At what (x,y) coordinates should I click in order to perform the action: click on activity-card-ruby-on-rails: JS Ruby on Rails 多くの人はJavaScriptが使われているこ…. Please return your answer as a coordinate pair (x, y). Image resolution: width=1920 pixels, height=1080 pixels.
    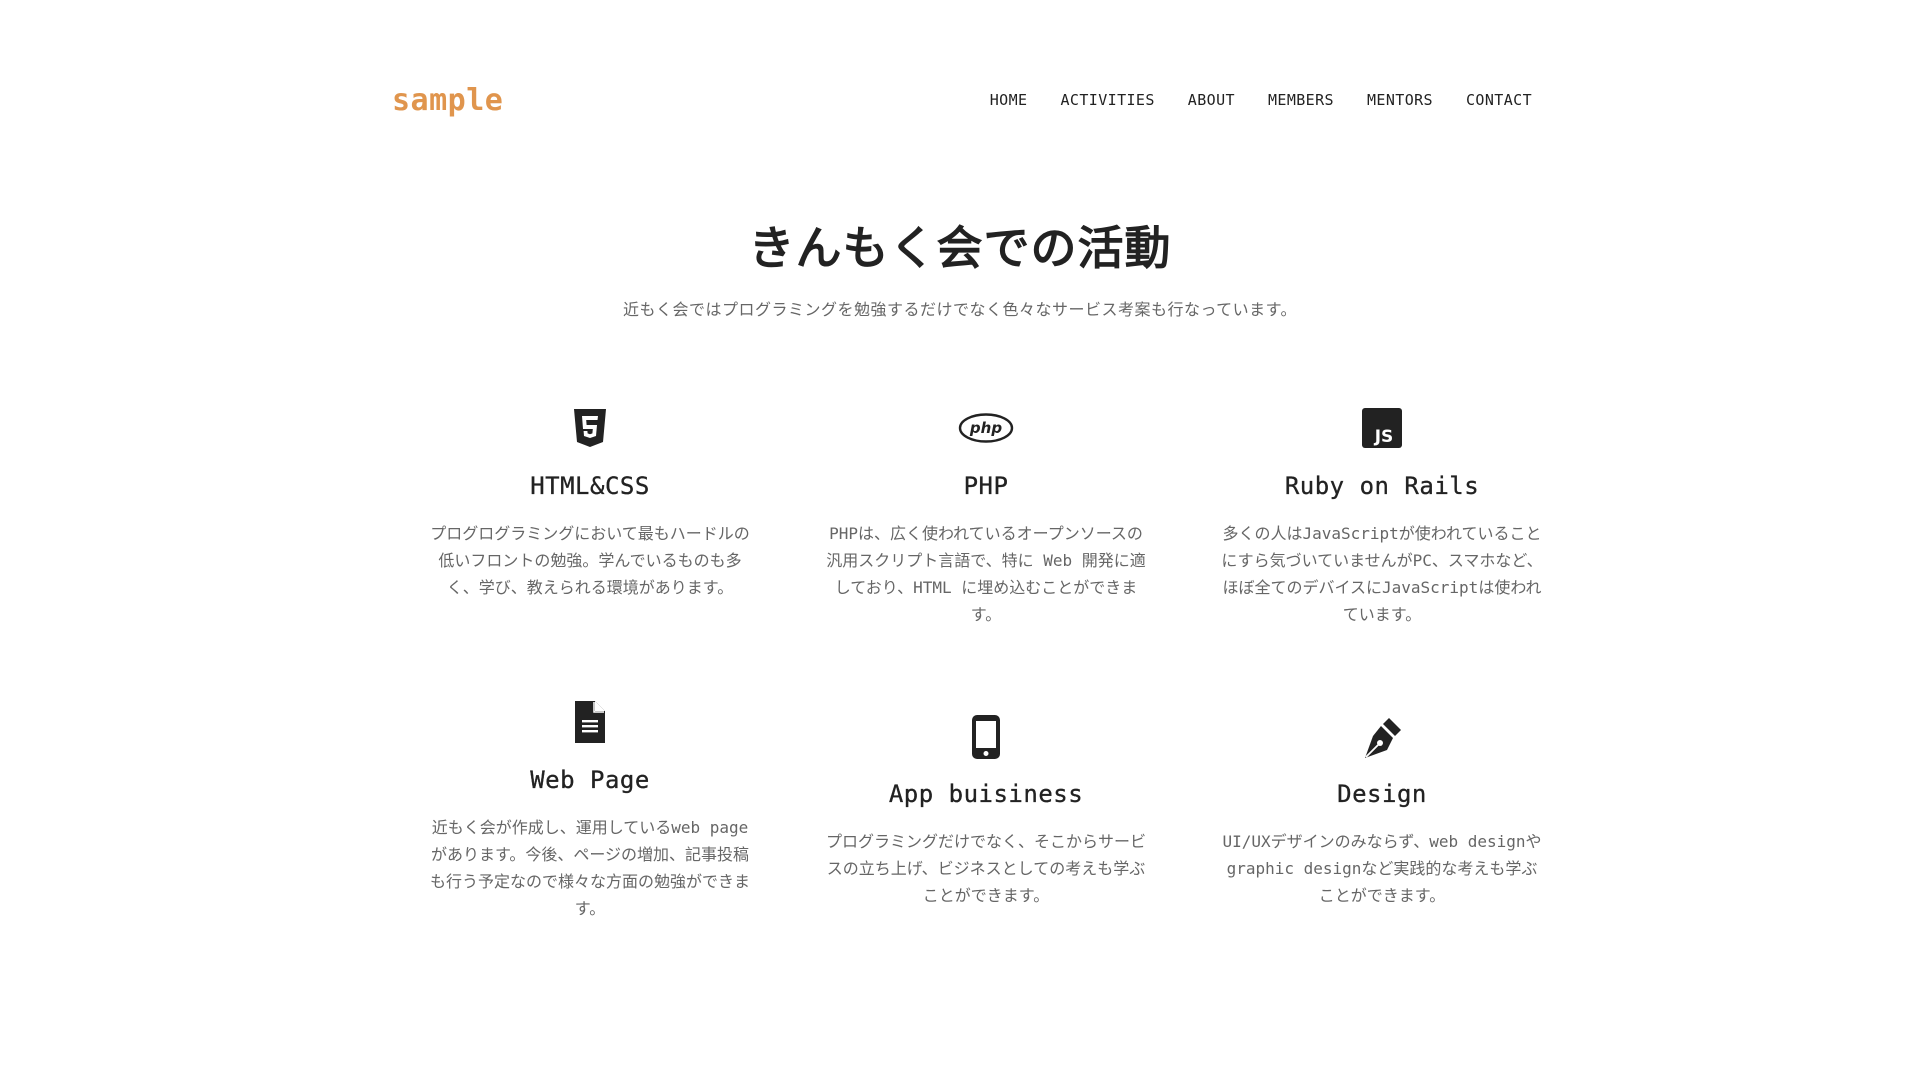
    Looking at the image, I should click on (1382, 516).